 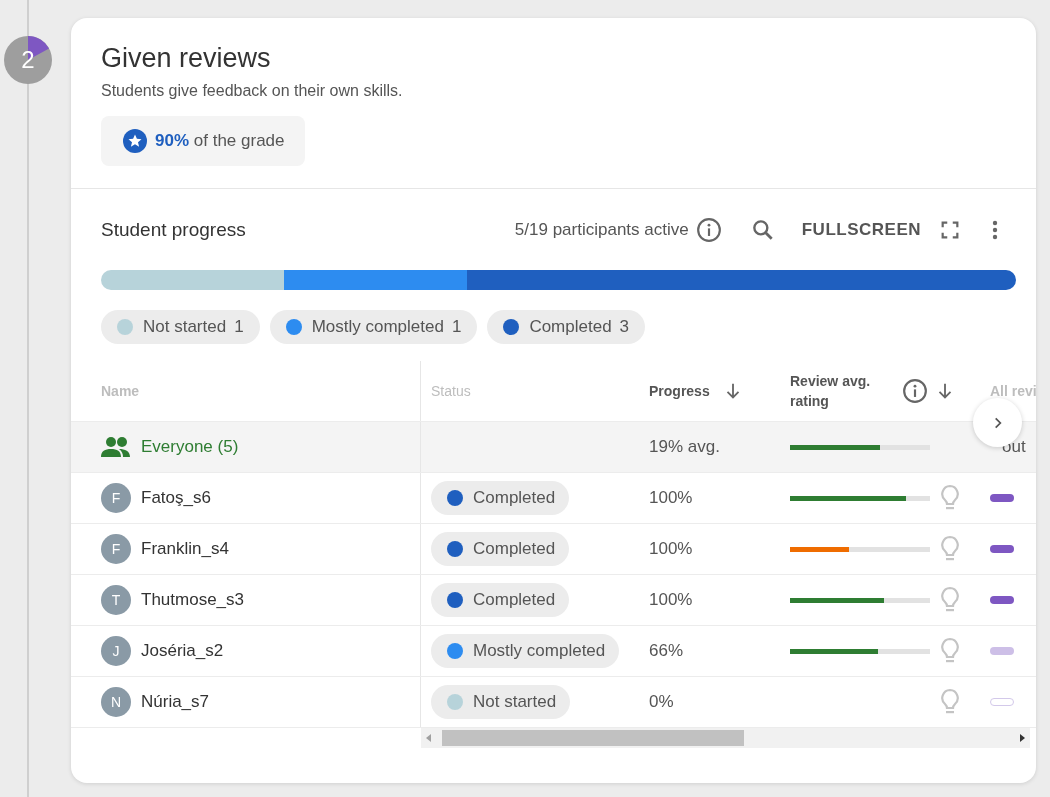 I want to click on table-cell: 0%, so click(x=661, y=702).